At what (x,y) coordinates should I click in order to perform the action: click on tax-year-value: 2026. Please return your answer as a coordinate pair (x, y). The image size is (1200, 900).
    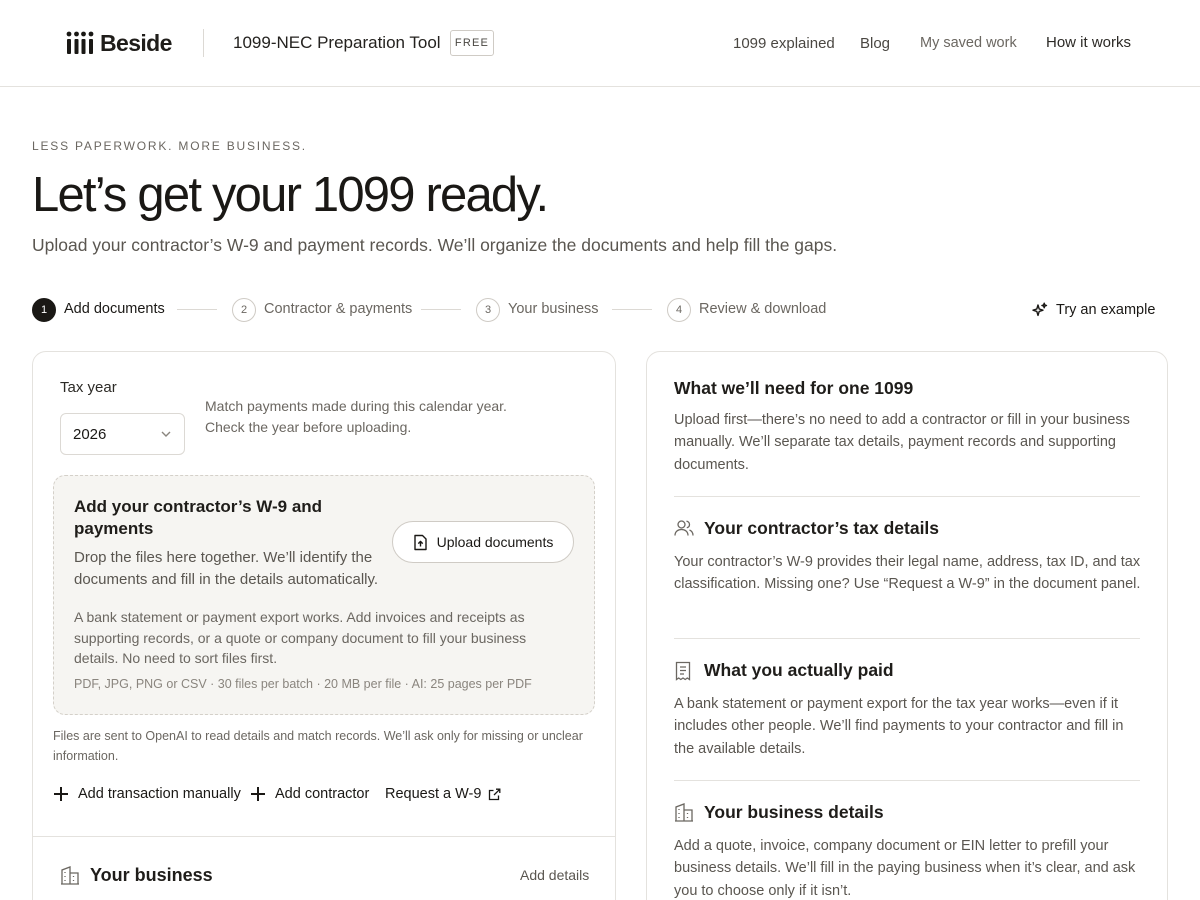
    Looking at the image, I should click on (90, 434).